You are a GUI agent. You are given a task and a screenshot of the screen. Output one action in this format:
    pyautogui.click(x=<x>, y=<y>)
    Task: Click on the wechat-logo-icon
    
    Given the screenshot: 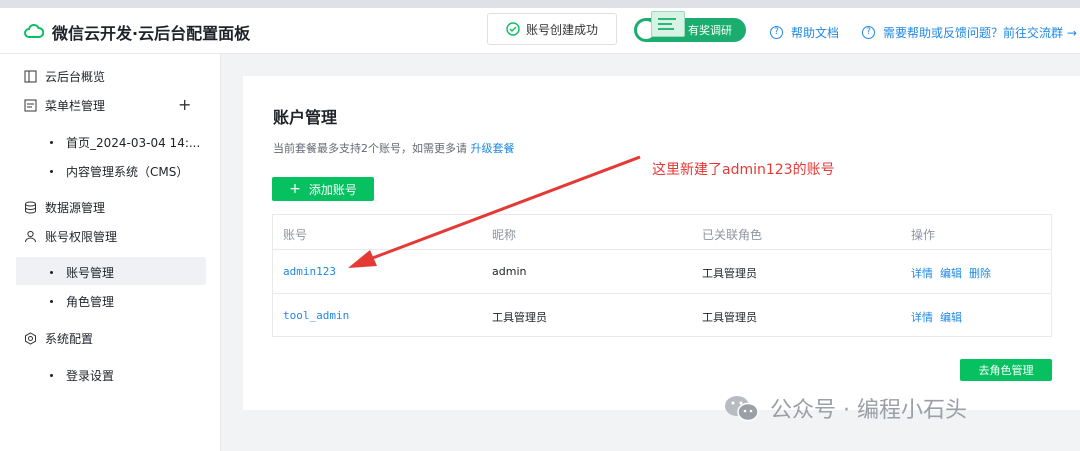 What is the action you would take?
    pyautogui.click(x=742, y=409)
    